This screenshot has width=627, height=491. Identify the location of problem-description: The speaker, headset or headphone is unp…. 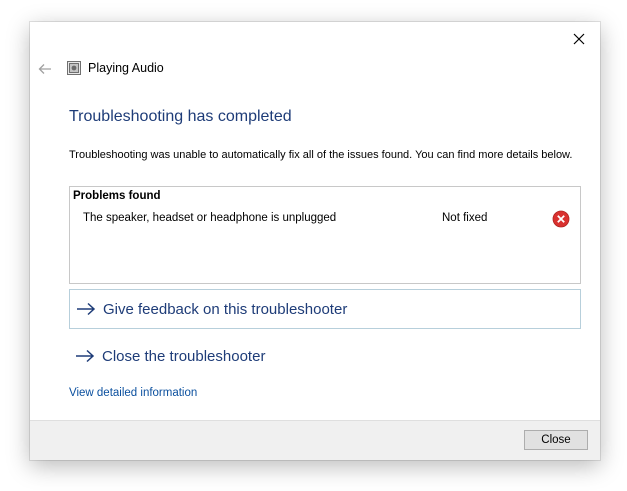
(210, 218).